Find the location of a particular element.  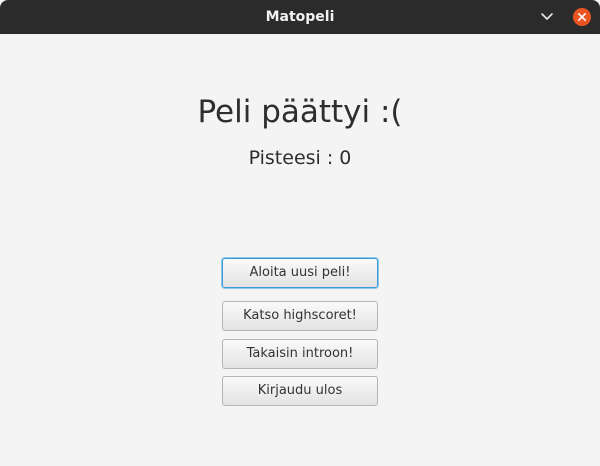

close-icon is located at coordinates (582, 17).